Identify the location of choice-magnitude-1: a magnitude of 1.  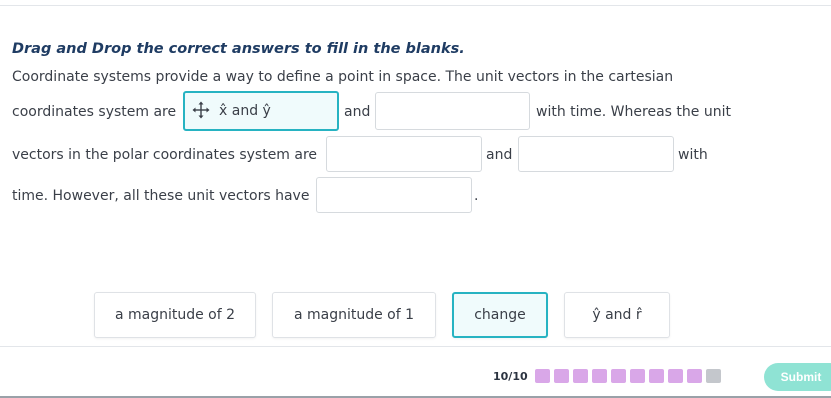
(354, 315).